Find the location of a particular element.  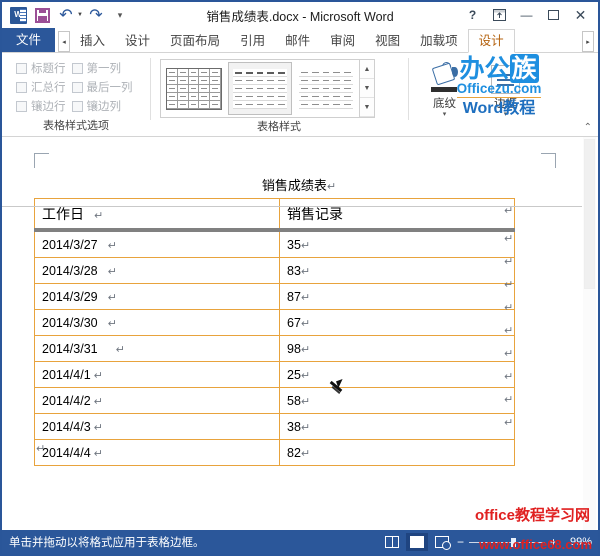

table-header-cell-sales: 销售记录 is located at coordinates (397, 215).